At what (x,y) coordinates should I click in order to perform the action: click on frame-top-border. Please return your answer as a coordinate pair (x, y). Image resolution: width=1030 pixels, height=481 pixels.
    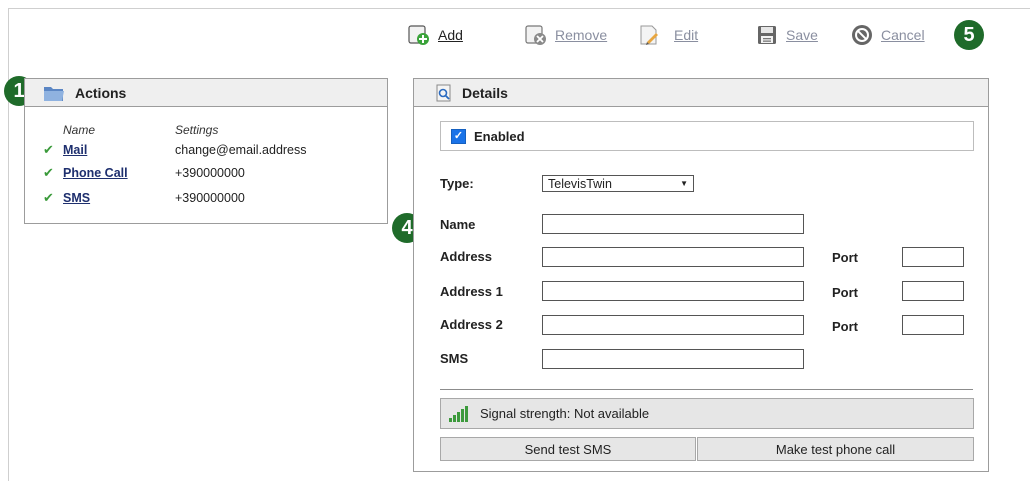
    Looking at the image, I should click on (519, 8).